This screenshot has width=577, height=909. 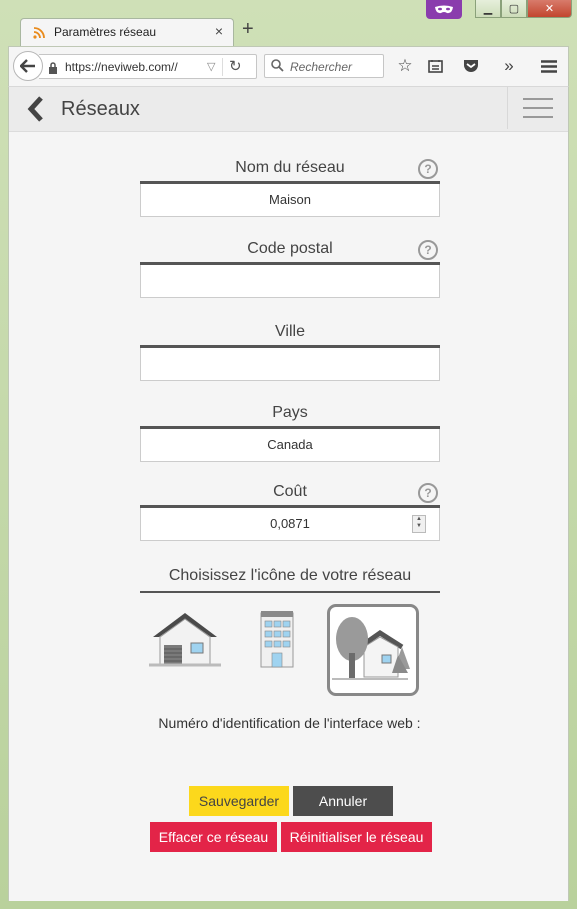 What do you see at coordinates (248, 29) in the screenshot?
I see `new-tab-button: +` at bounding box center [248, 29].